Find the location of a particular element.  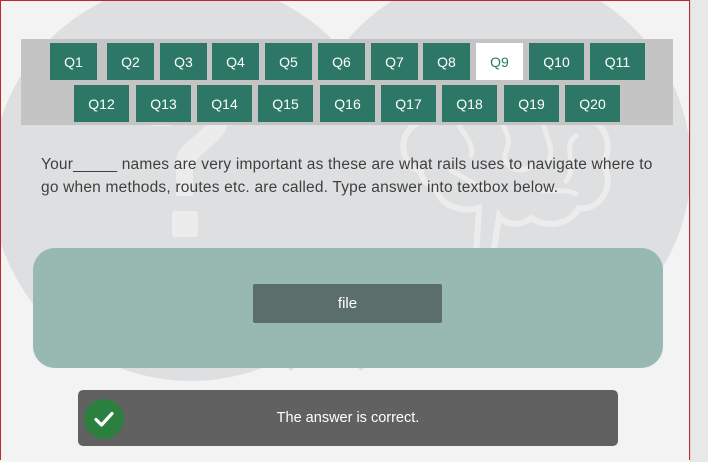

answer-input is located at coordinates (347, 303).